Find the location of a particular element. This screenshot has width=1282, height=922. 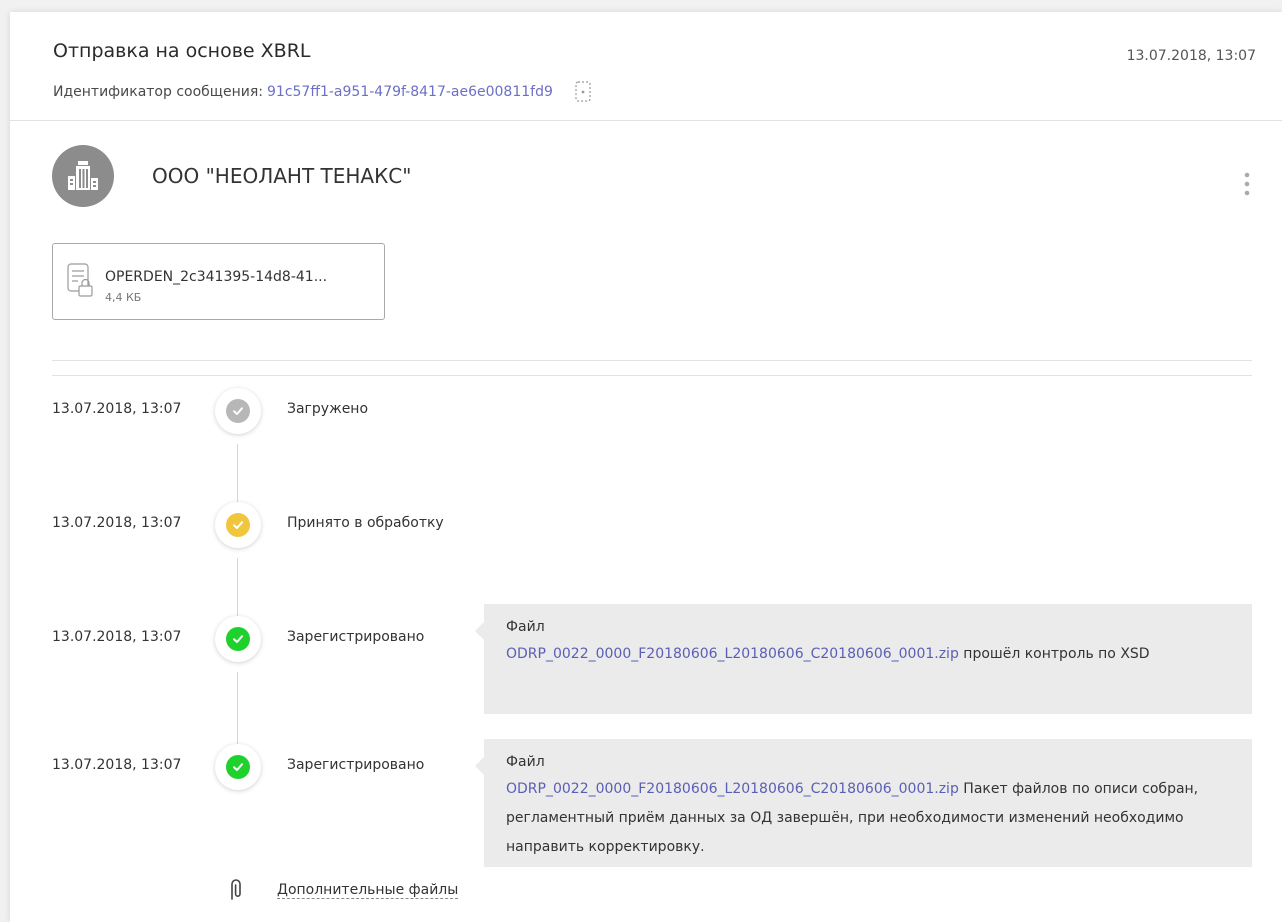

copy-icon is located at coordinates (583, 92).